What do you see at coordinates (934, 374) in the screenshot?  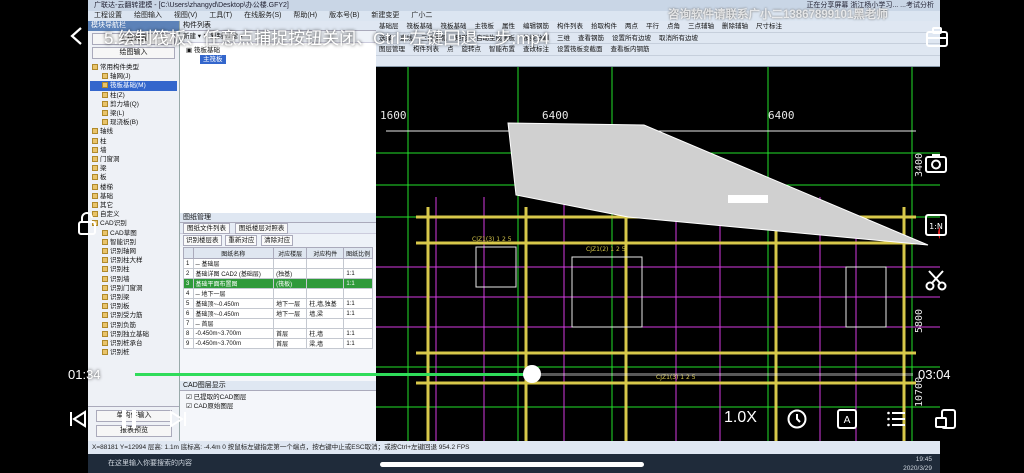 I see `duration: 03:04` at bounding box center [934, 374].